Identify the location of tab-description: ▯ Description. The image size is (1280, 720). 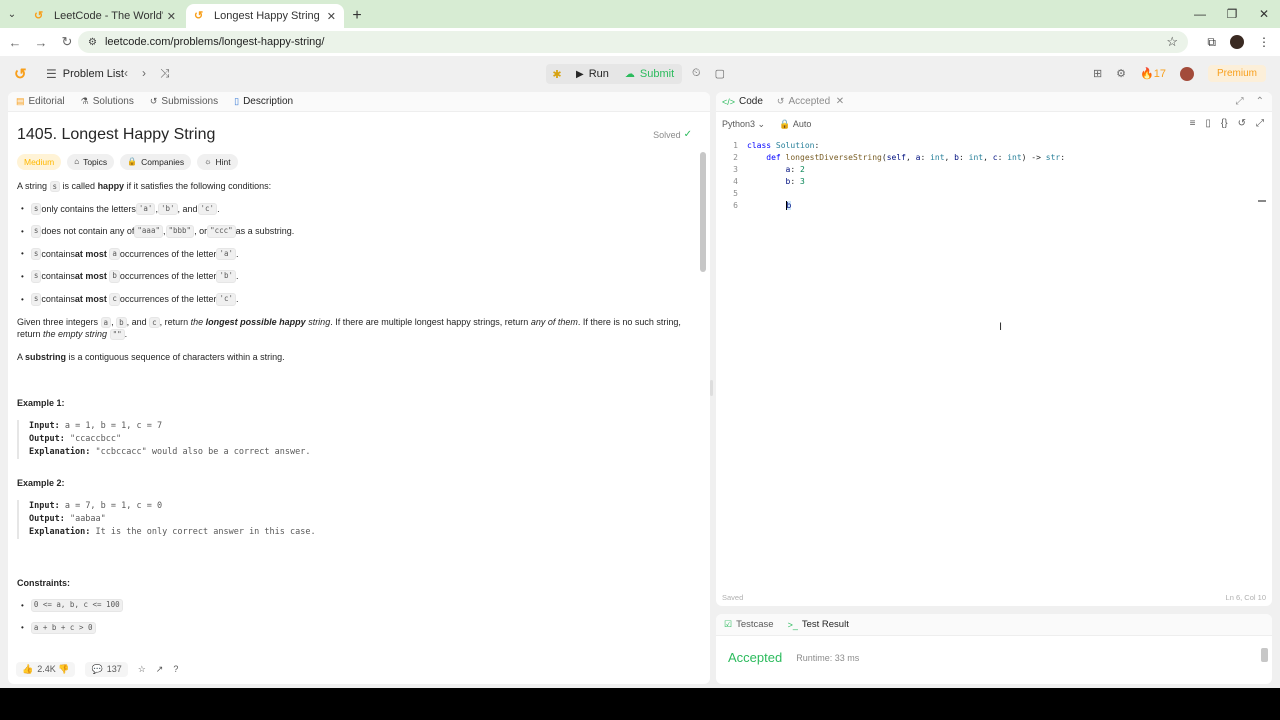
(263, 101).